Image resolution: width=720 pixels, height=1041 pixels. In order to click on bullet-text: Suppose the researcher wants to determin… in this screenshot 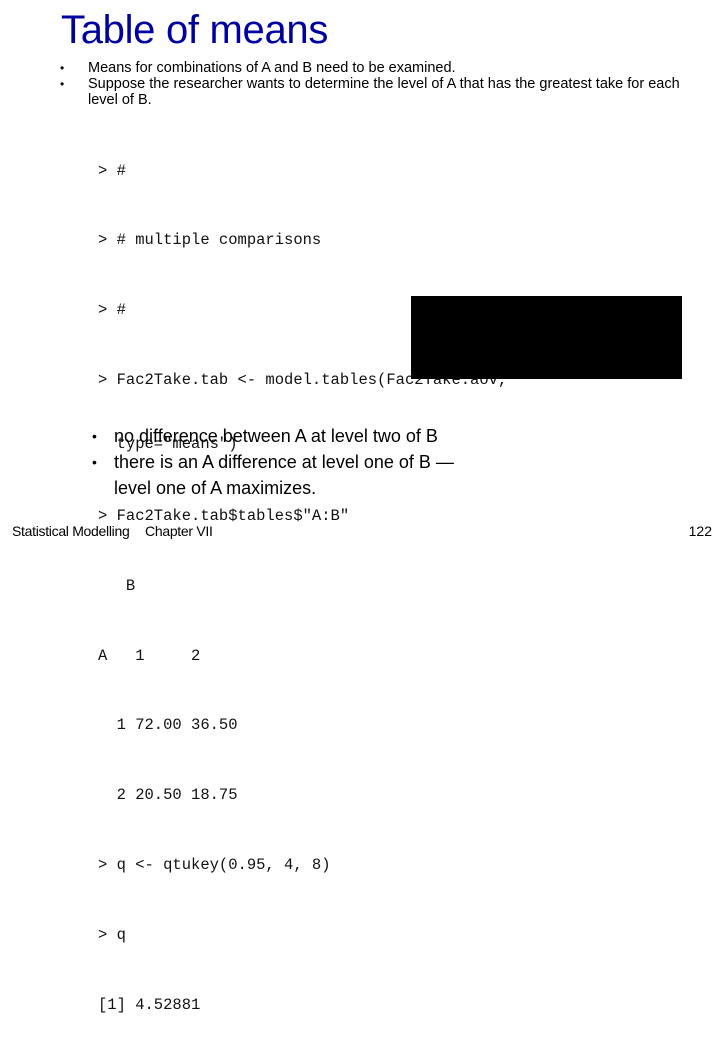, I will do `click(384, 92)`.